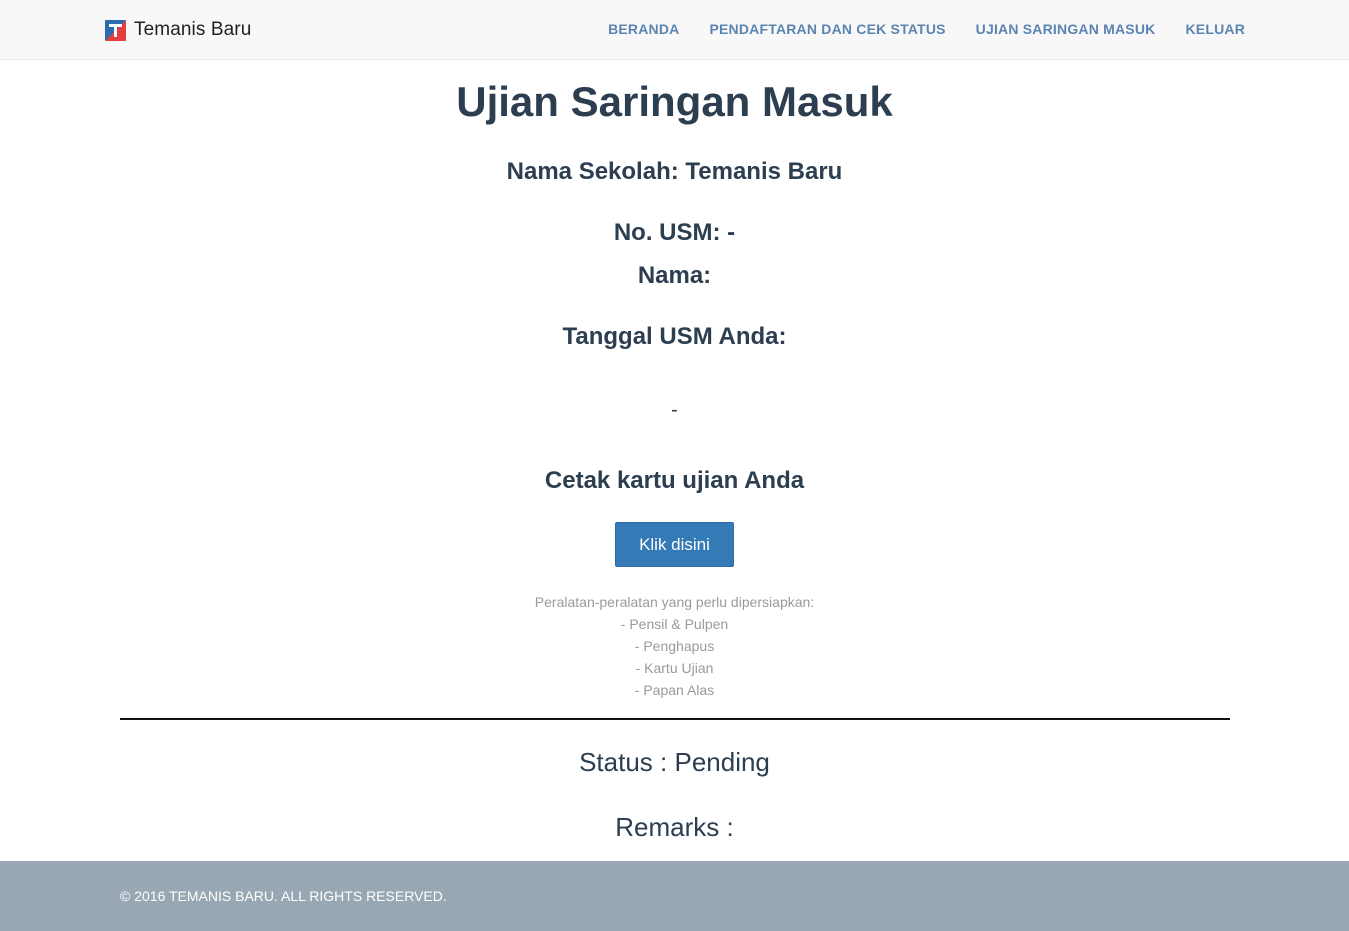  What do you see at coordinates (674, 480) in the screenshot?
I see `print-card-heading: Cetak kartu ujian Anda` at bounding box center [674, 480].